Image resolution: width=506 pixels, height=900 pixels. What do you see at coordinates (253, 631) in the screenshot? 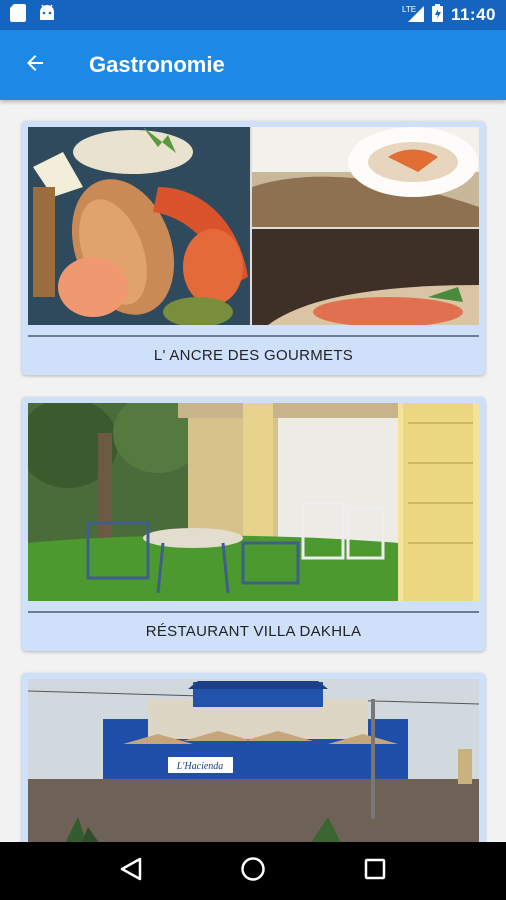
I see `restaurant-name: RÉSTAURANT VILLA DAKHLA` at bounding box center [253, 631].